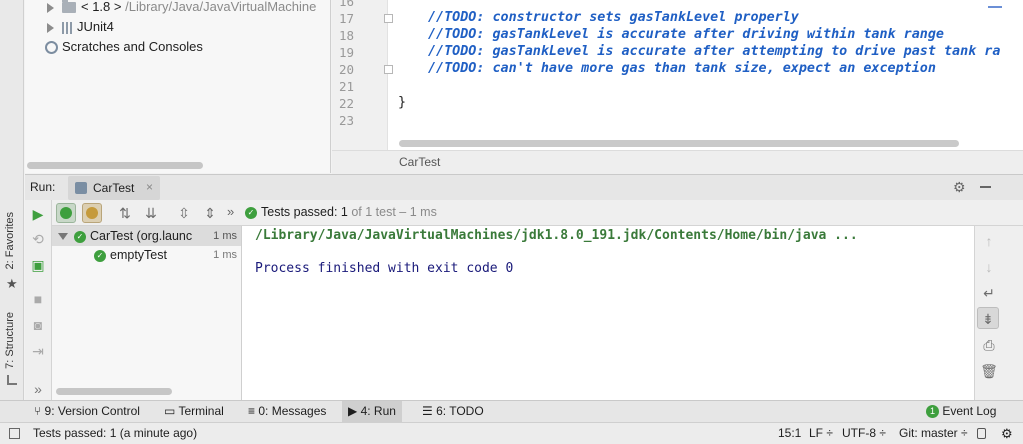 The image size is (1023, 444). What do you see at coordinates (230, 211) in the screenshot?
I see `more-icon: »` at bounding box center [230, 211].